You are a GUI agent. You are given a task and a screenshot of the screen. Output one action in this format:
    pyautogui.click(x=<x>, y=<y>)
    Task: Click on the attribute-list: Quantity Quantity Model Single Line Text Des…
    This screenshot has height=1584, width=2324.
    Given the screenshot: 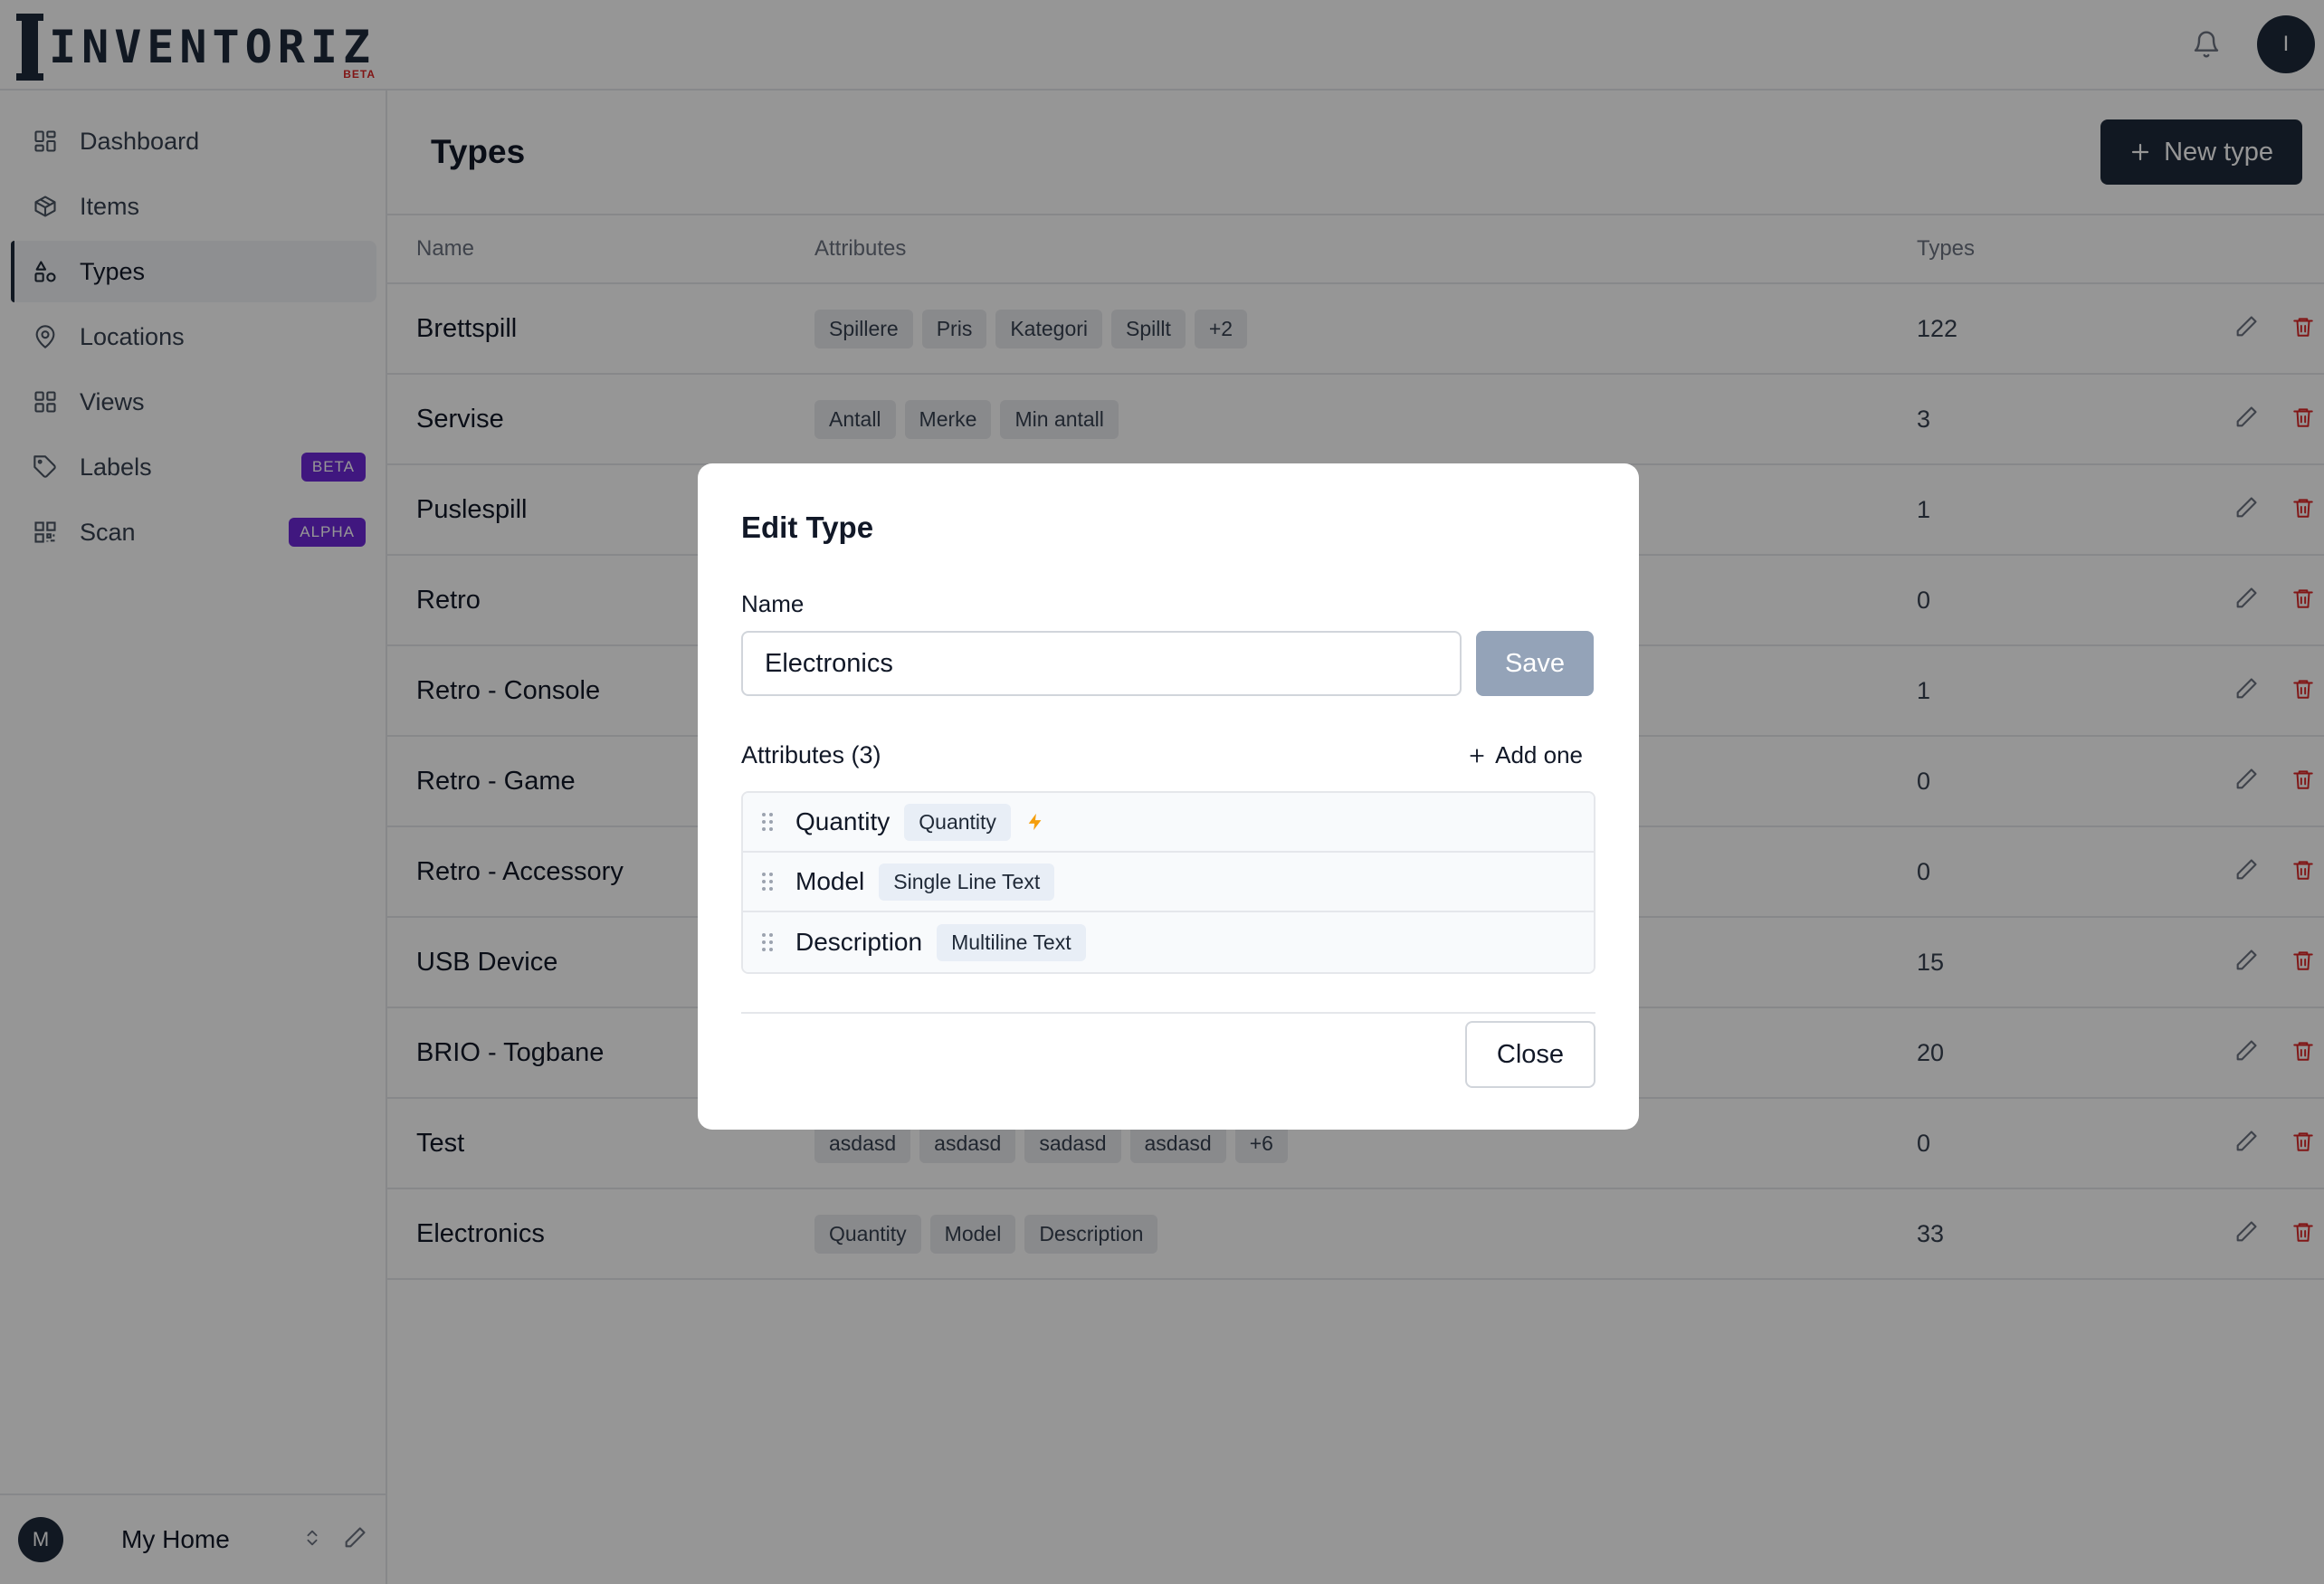 What is the action you would take?
    pyautogui.click(x=1168, y=882)
    